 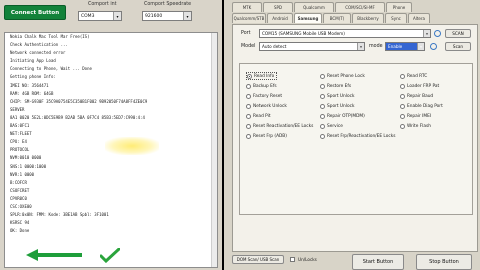 I want to click on tab-samsung: Samsung, so click(x=308, y=18).